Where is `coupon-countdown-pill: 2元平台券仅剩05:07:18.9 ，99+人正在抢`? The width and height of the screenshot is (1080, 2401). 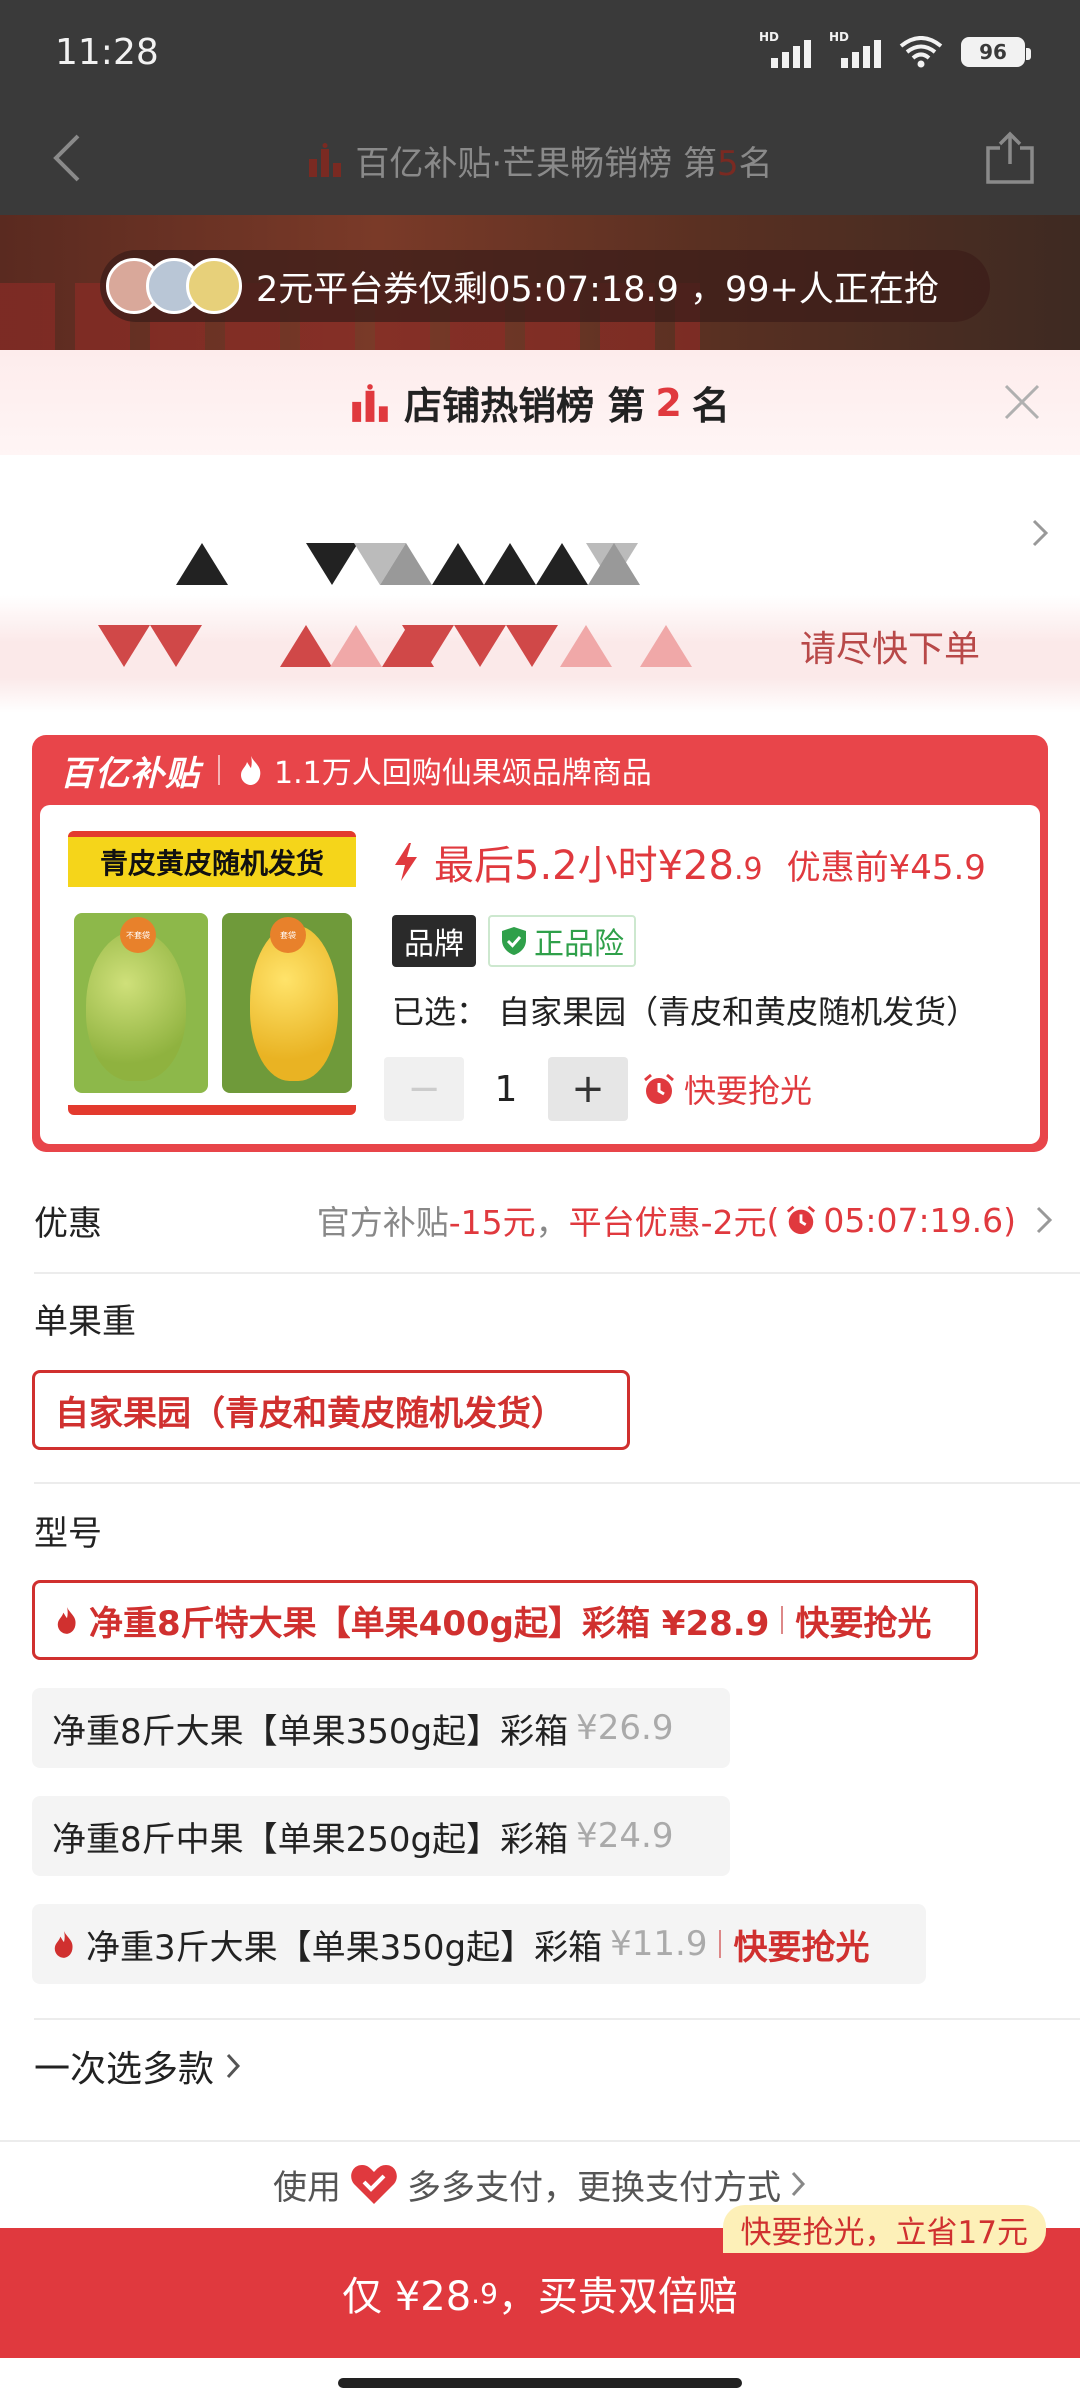 coupon-countdown-pill: 2元平台券仅剩05:07:18.9 ，99+人正在抢 is located at coordinates (545, 286).